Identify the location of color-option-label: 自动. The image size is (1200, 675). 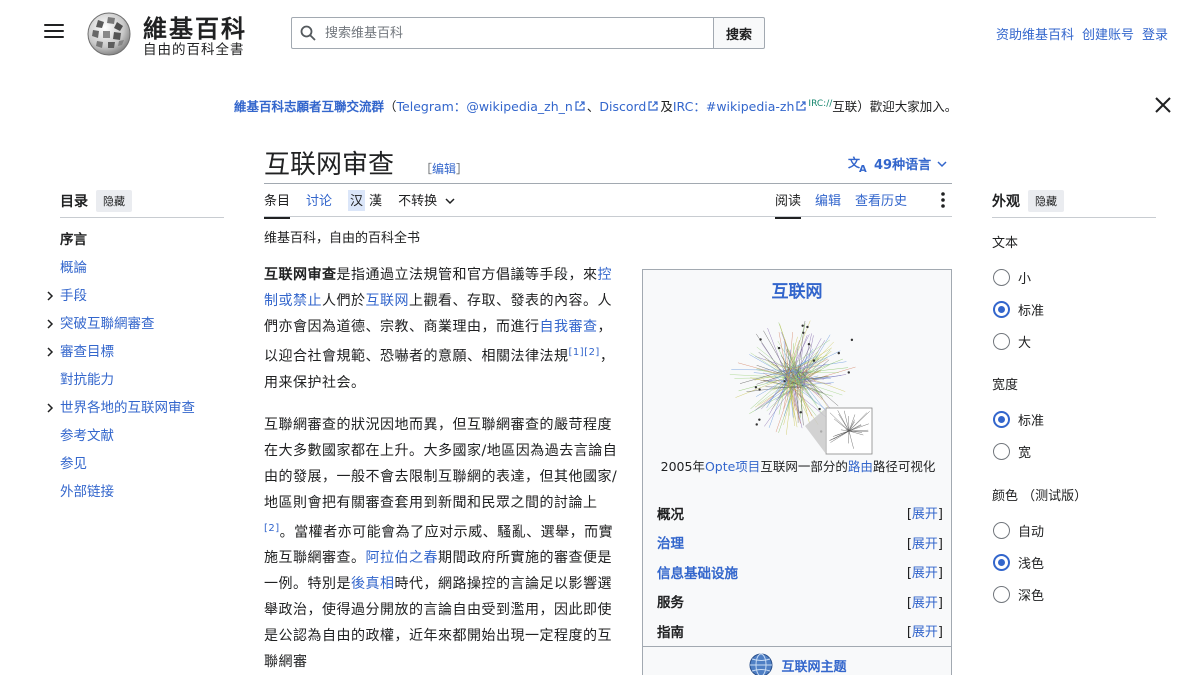
(1031, 532).